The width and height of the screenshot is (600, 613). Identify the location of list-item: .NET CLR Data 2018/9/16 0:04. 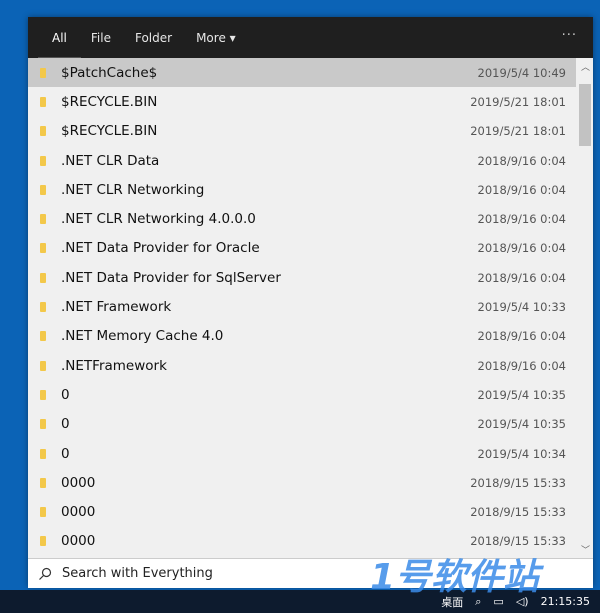
(302, 160).